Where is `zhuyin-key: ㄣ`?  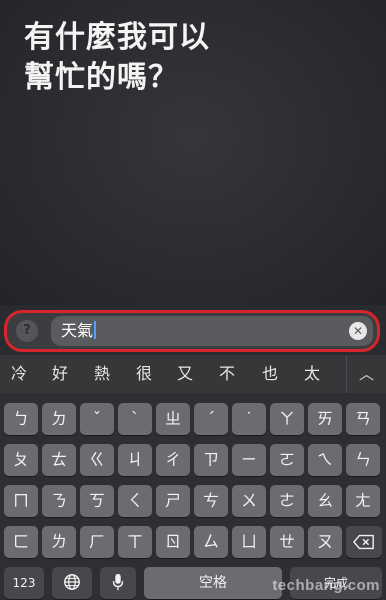 zhuyin-key: ㄣ is located at coordinates (363, 460).